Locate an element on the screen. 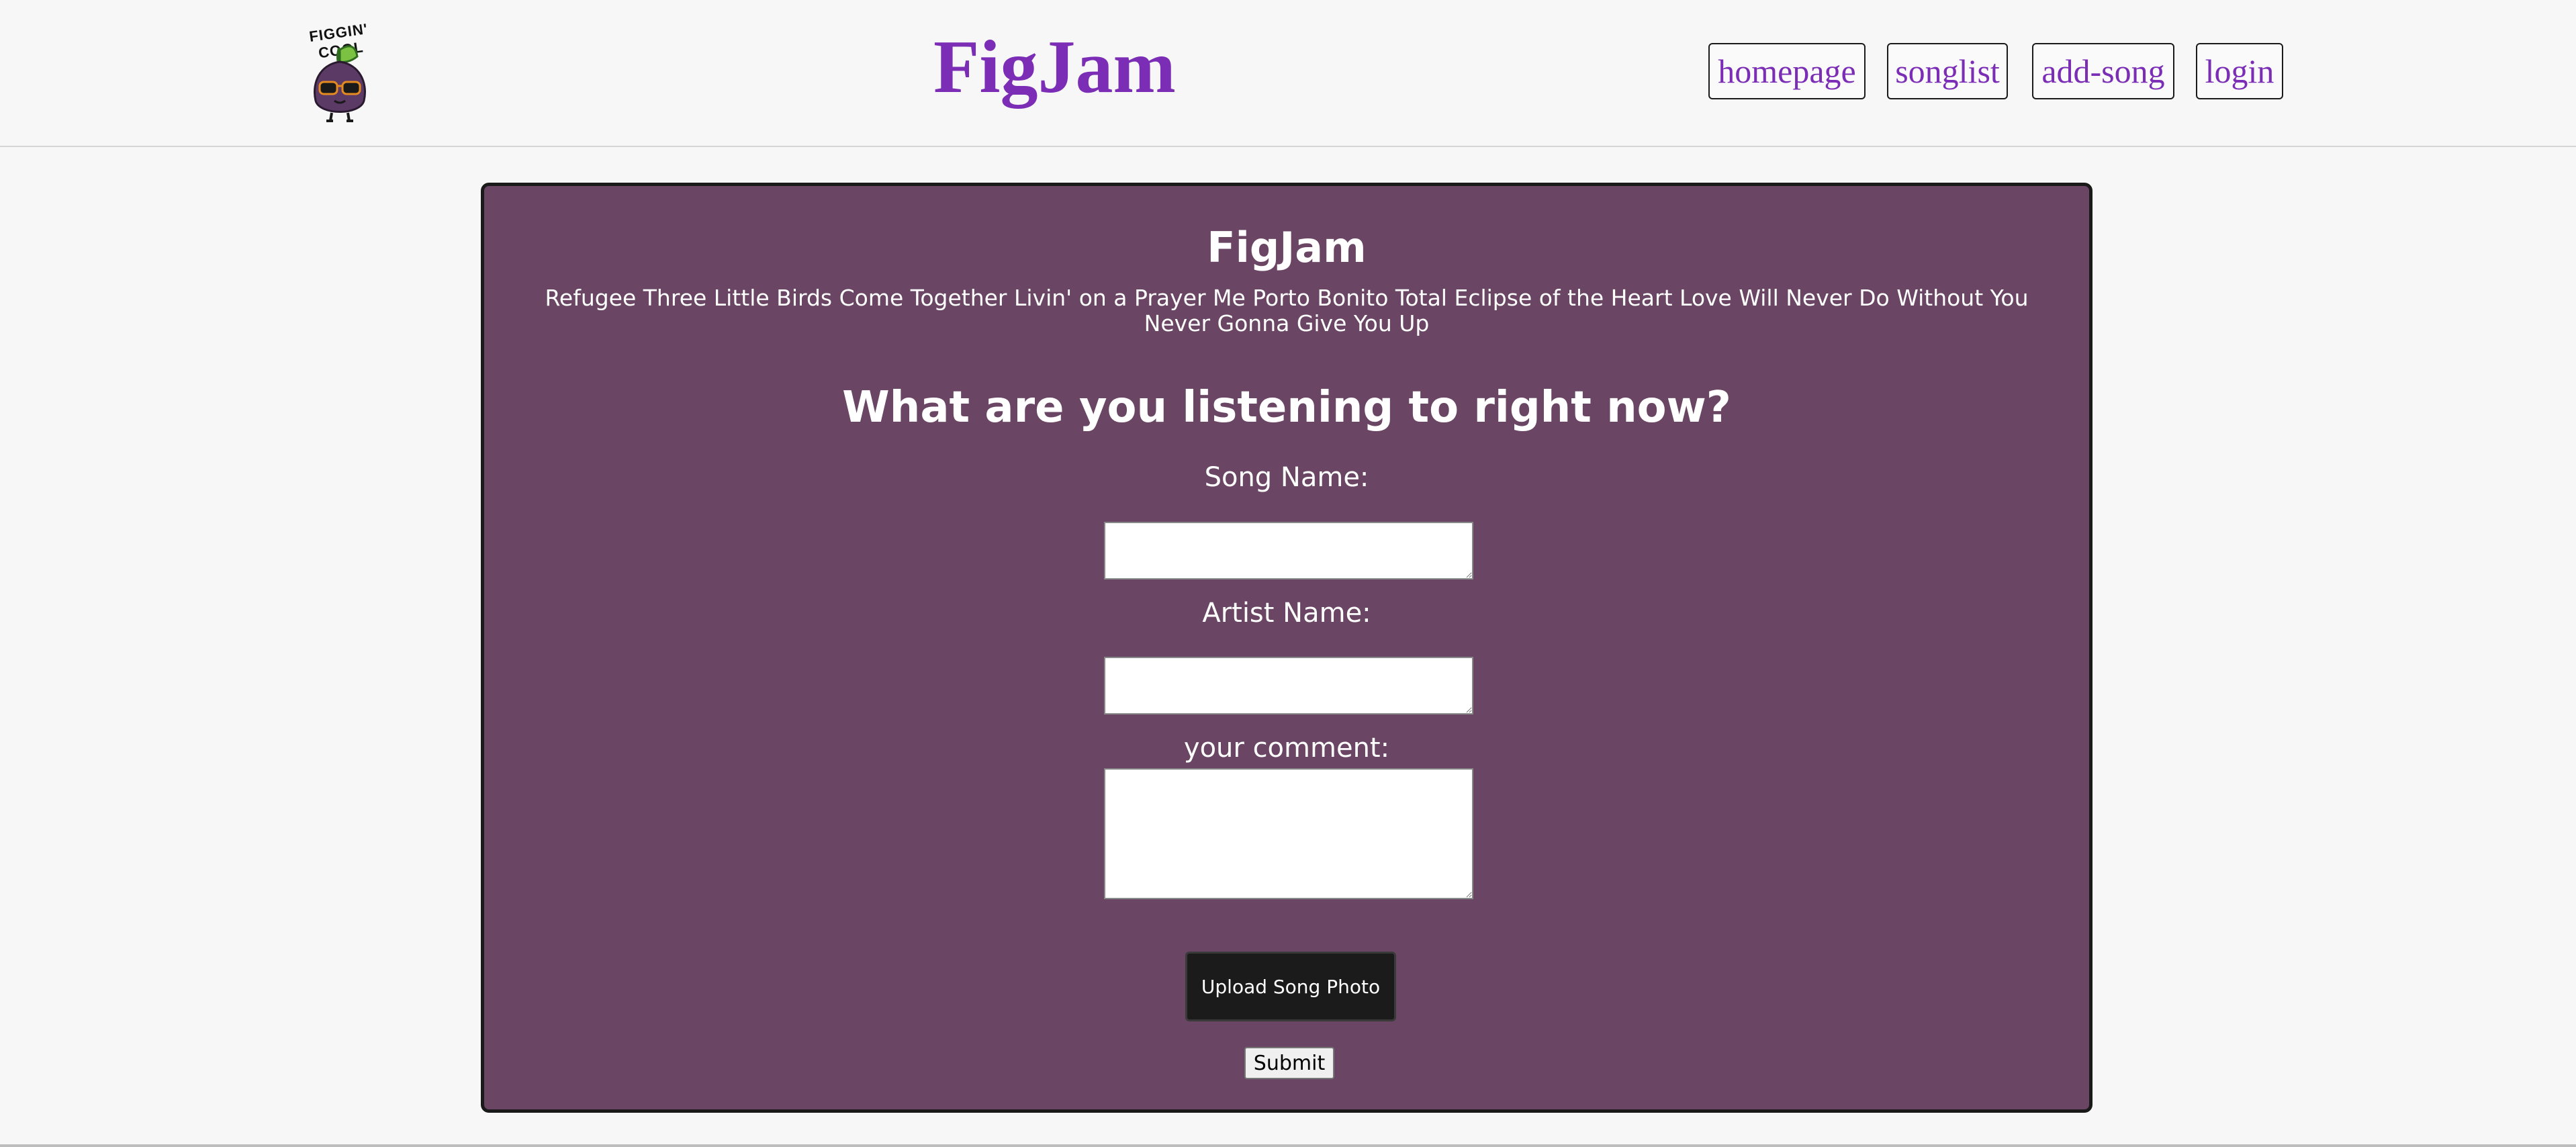 This screenshot has height=1147, width=2576. upload-song-photo-button: Upload Song Photo is located at coordinates (1290, 986).